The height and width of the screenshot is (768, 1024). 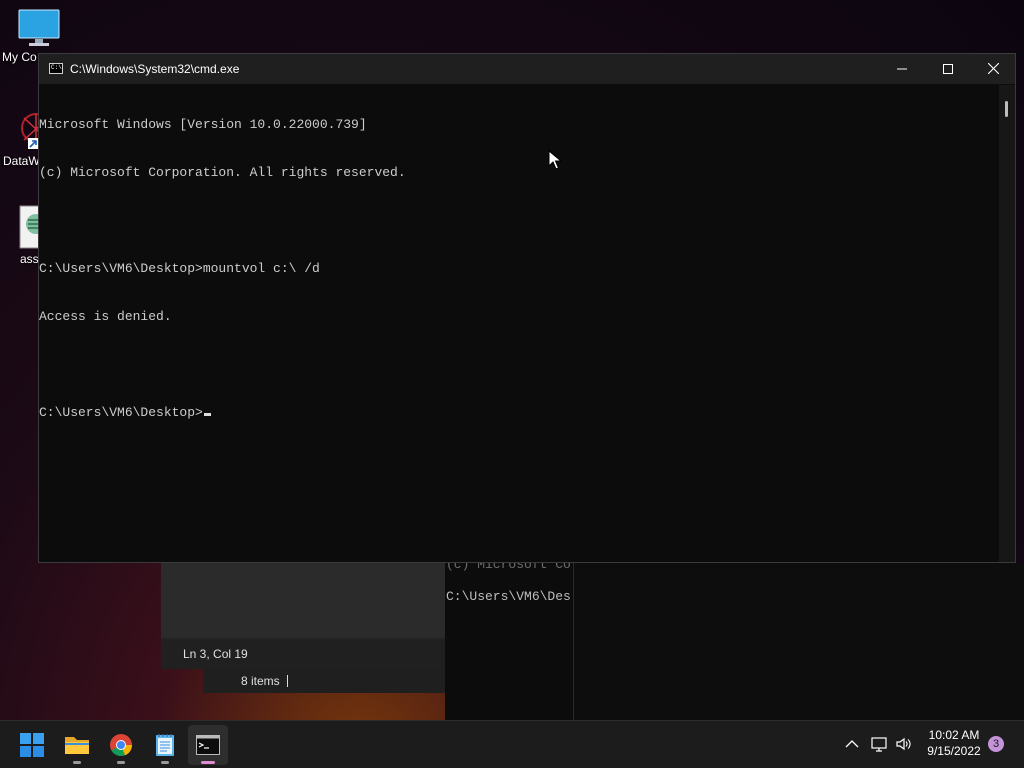 I want to click on console-line: C:\Users\VM6\Des, so click(x=508, y=596).